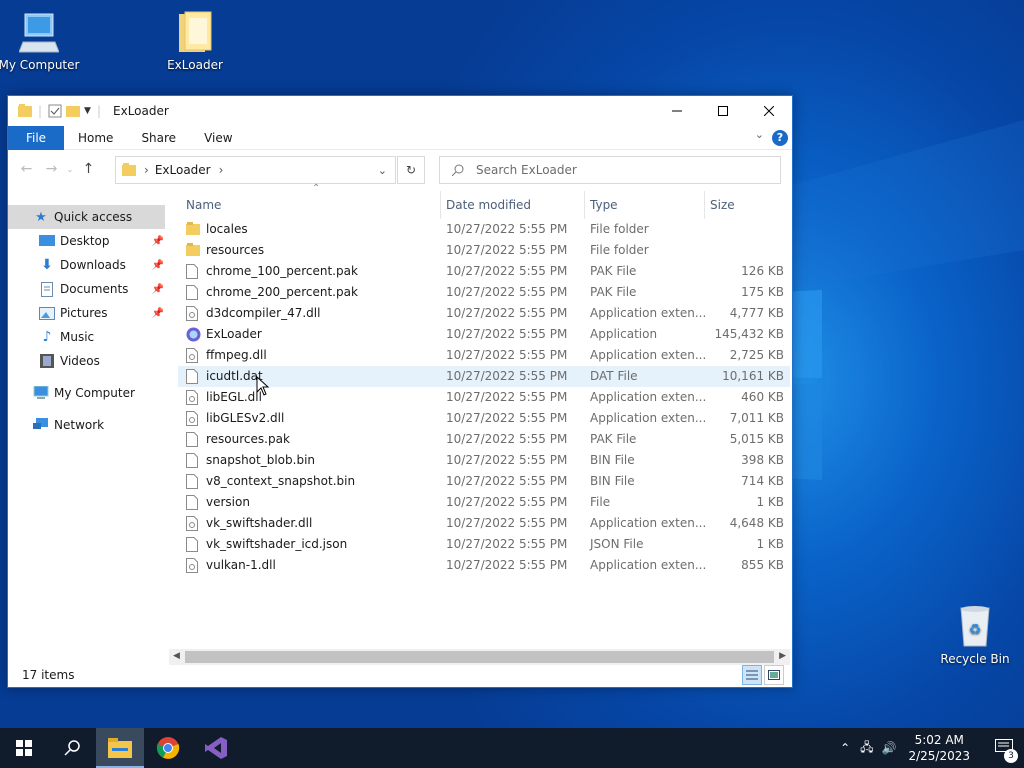 This screenshot has width=1024, height=768. Describe the element at coordinates (216, 748) in the screenshot. I see `taskbar-visual-studio` at that location.